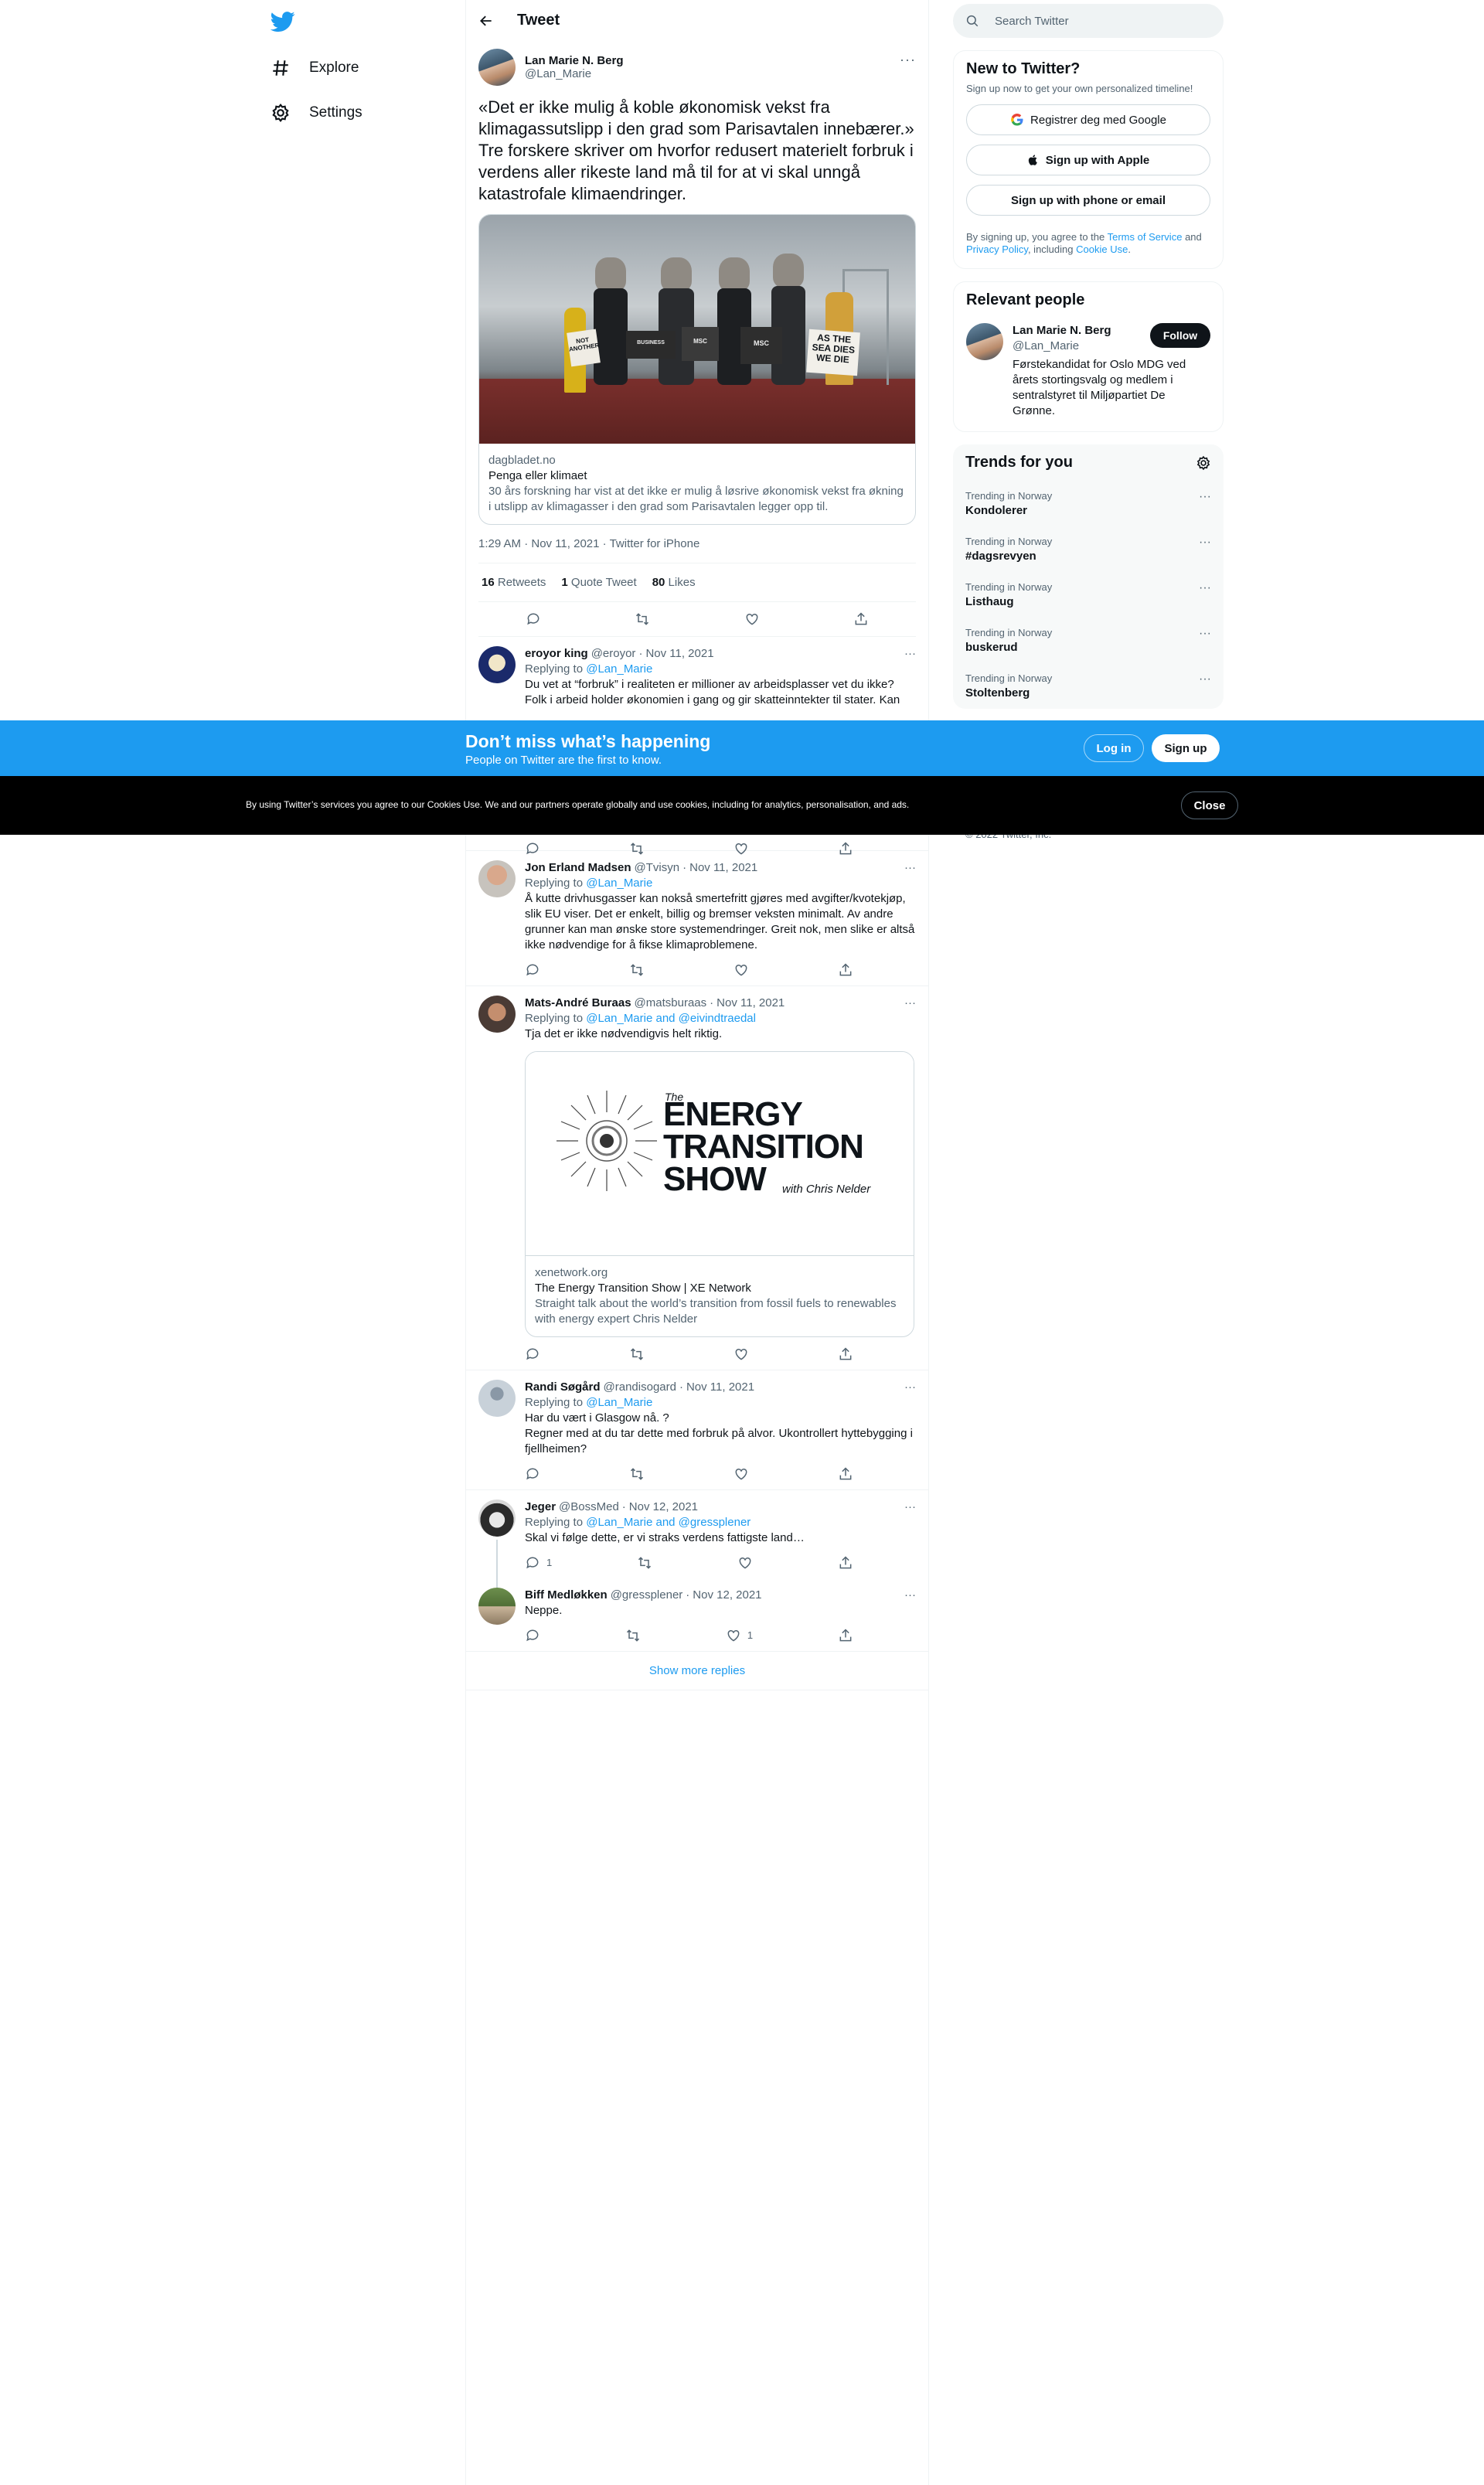  I want to click on trend-item: Trending in Norway #dagsrevyen ···, so click(1088, 549).